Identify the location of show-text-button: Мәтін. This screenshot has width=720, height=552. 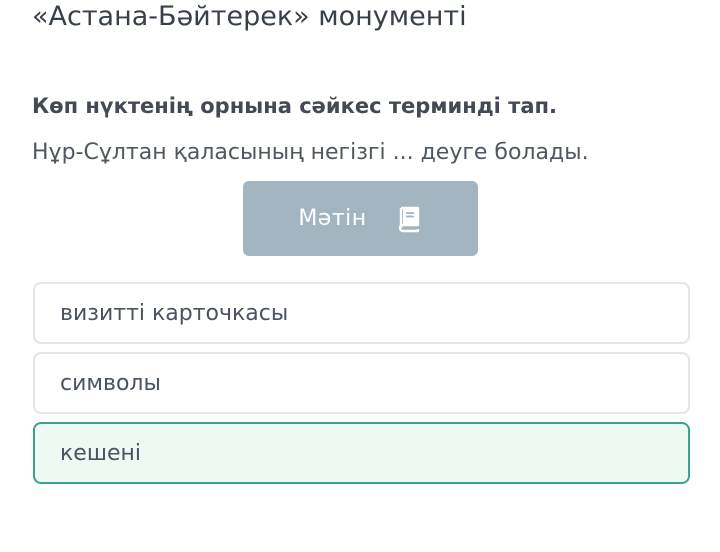
(360, 218).